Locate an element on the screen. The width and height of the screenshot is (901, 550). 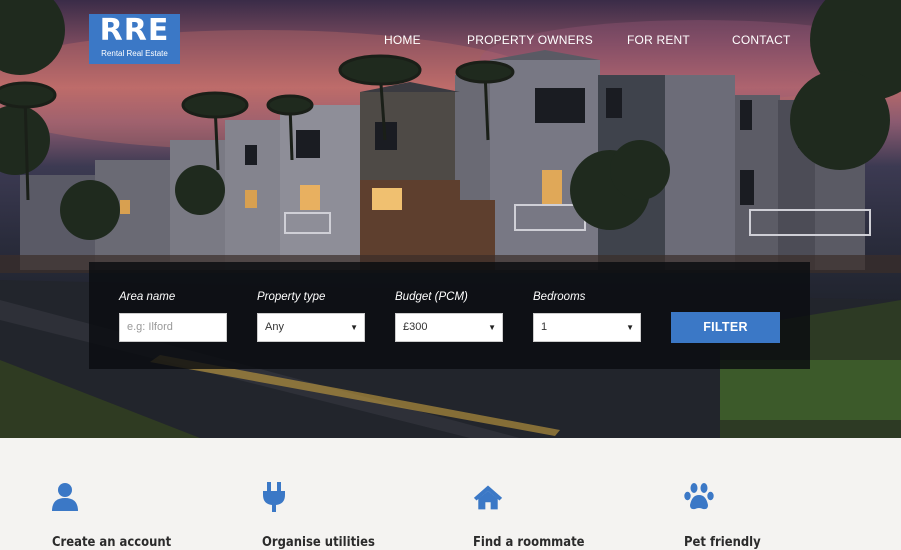
main-nav: HOME PROPERTY OWNERS FOR RENT CONTACT is located at coordinates (450, 41).